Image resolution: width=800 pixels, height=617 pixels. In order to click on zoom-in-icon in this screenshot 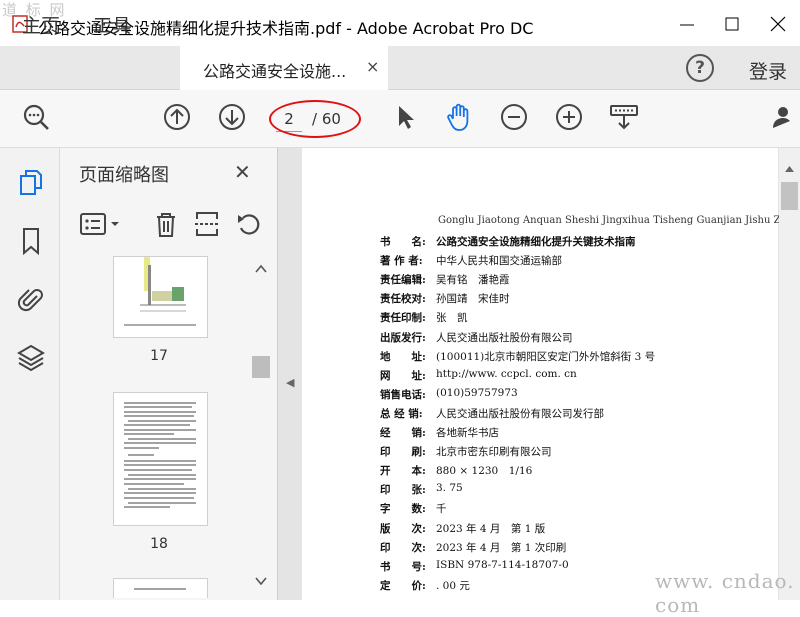, I will do `click(569, 117)`.